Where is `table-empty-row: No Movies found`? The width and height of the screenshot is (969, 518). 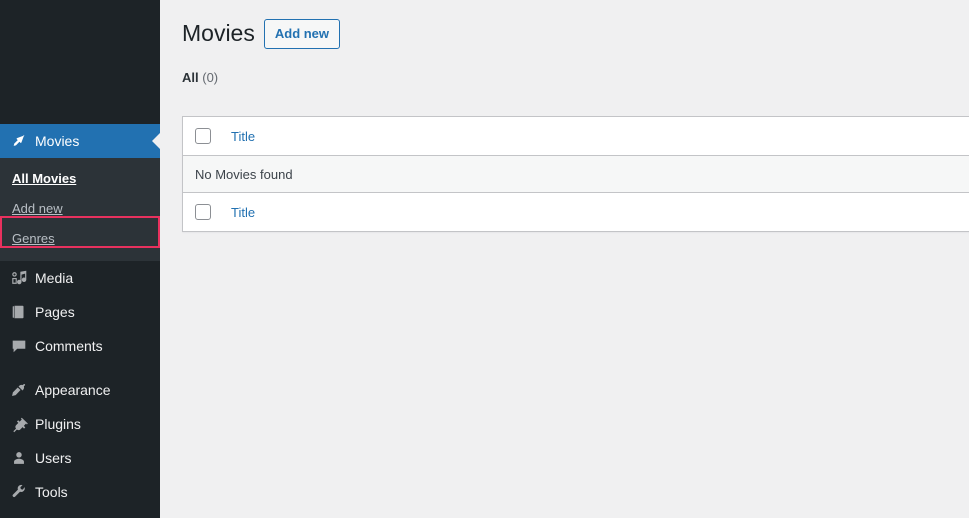
table-empty-row: No Movies found is located at coordinates (576, 174).